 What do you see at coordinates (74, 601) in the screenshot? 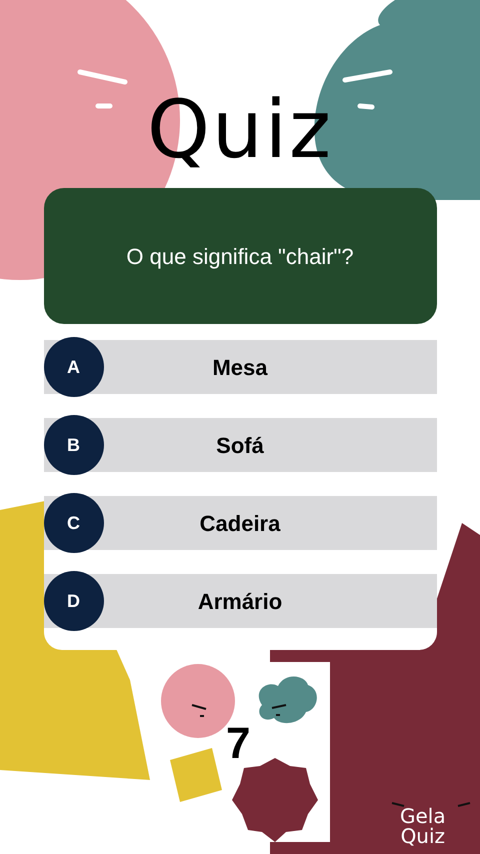
I see `option-letter: D` at bounding box center [74, 601].